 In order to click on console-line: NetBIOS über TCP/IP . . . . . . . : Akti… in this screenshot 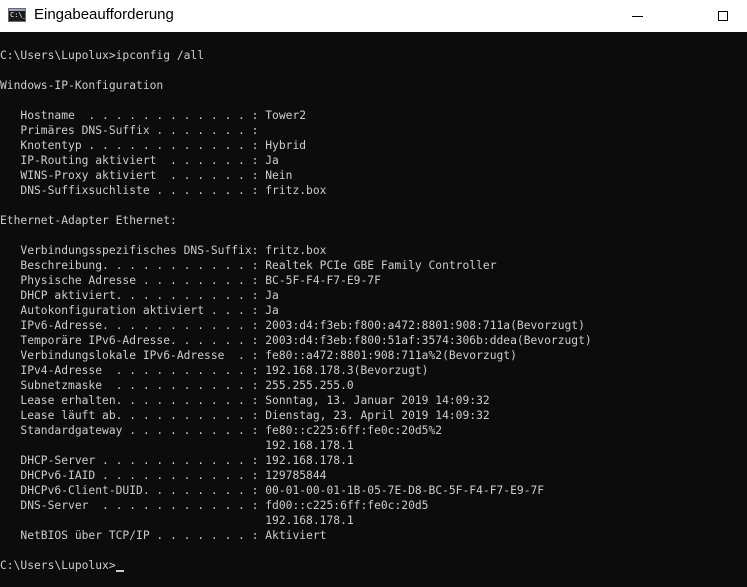, I will do `click(163, 535)`.